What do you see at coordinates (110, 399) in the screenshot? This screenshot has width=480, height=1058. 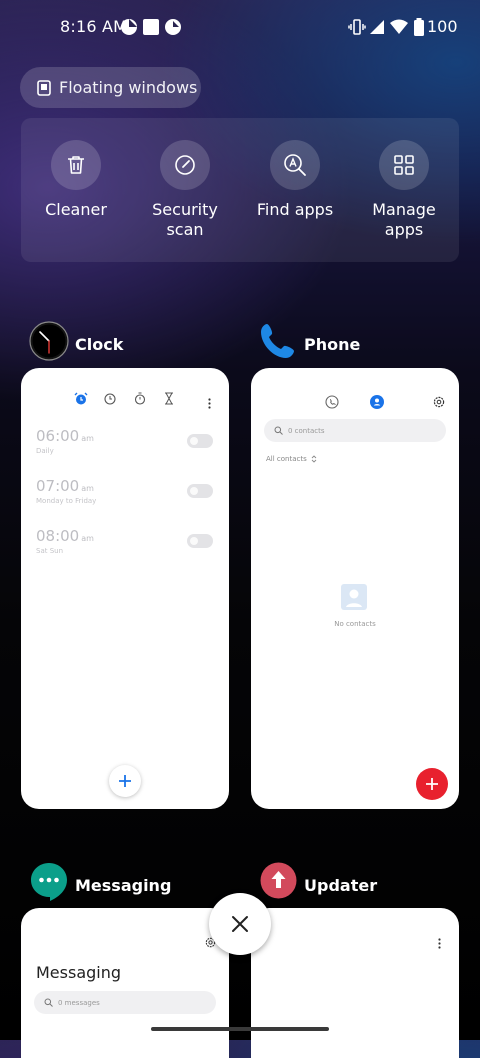 I see `world-clock-tab-icon` at bounding box center [110, 399].